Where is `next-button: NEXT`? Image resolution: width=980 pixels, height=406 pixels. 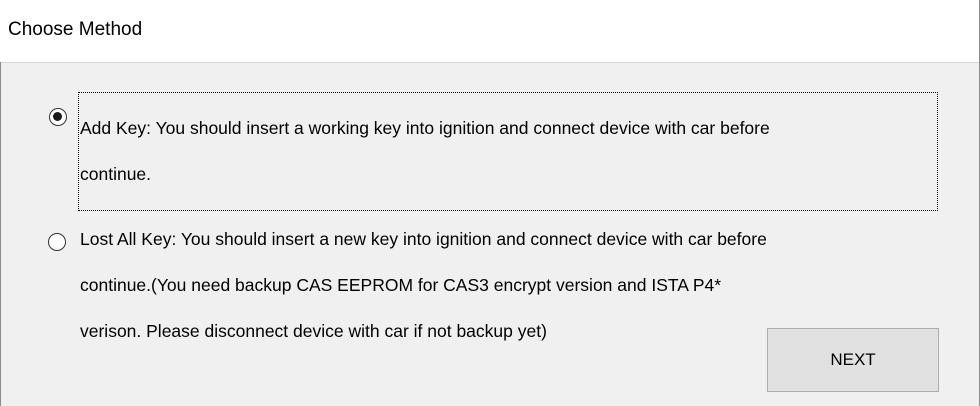 next-button: NEXT is located at coordinates (853, 360).